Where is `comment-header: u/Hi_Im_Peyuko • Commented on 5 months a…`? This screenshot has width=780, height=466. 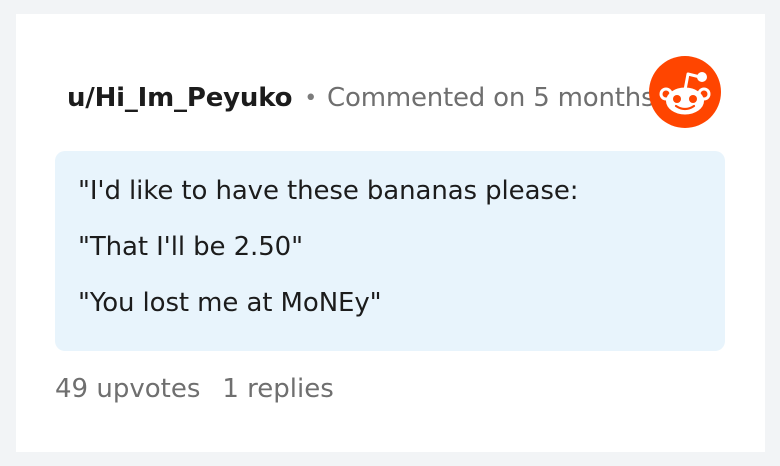
comment-header: u/Hi_Im_Peyuko • Commented on 5 months a… is located at coordinates (388, 98).